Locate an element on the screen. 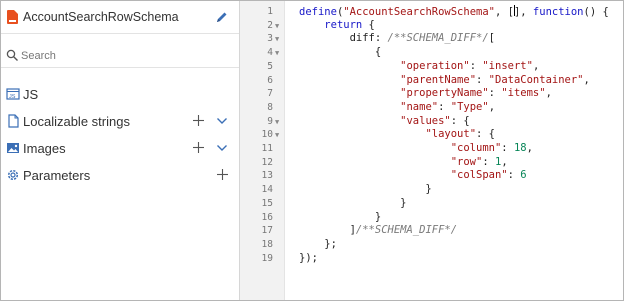 The height and width of the screenshot is (301, 624). code-line: "column": 18, is located at coordinates (491, 148).